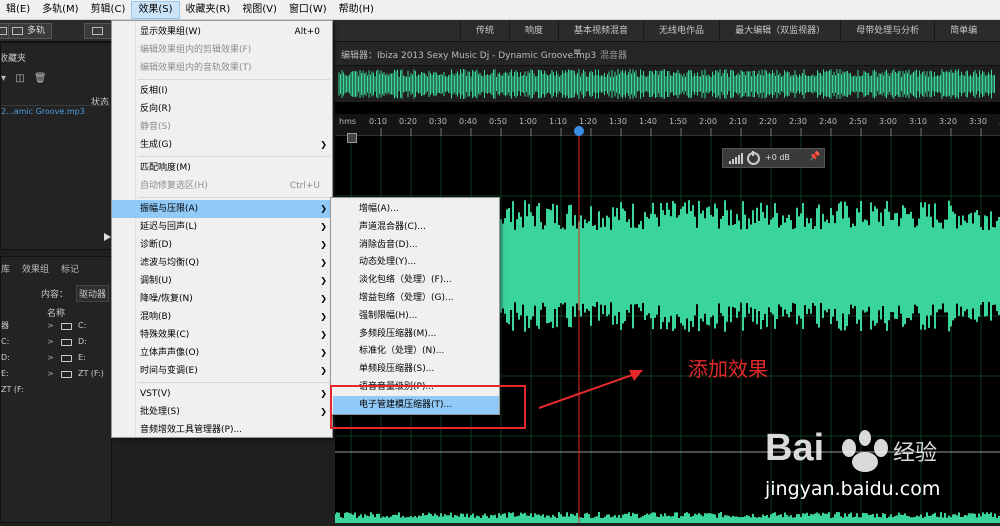  What do you see at coordinates (777, 157) in the screenshot?
I see `volume-value: +0 dB` at bounding box center [777, 157].